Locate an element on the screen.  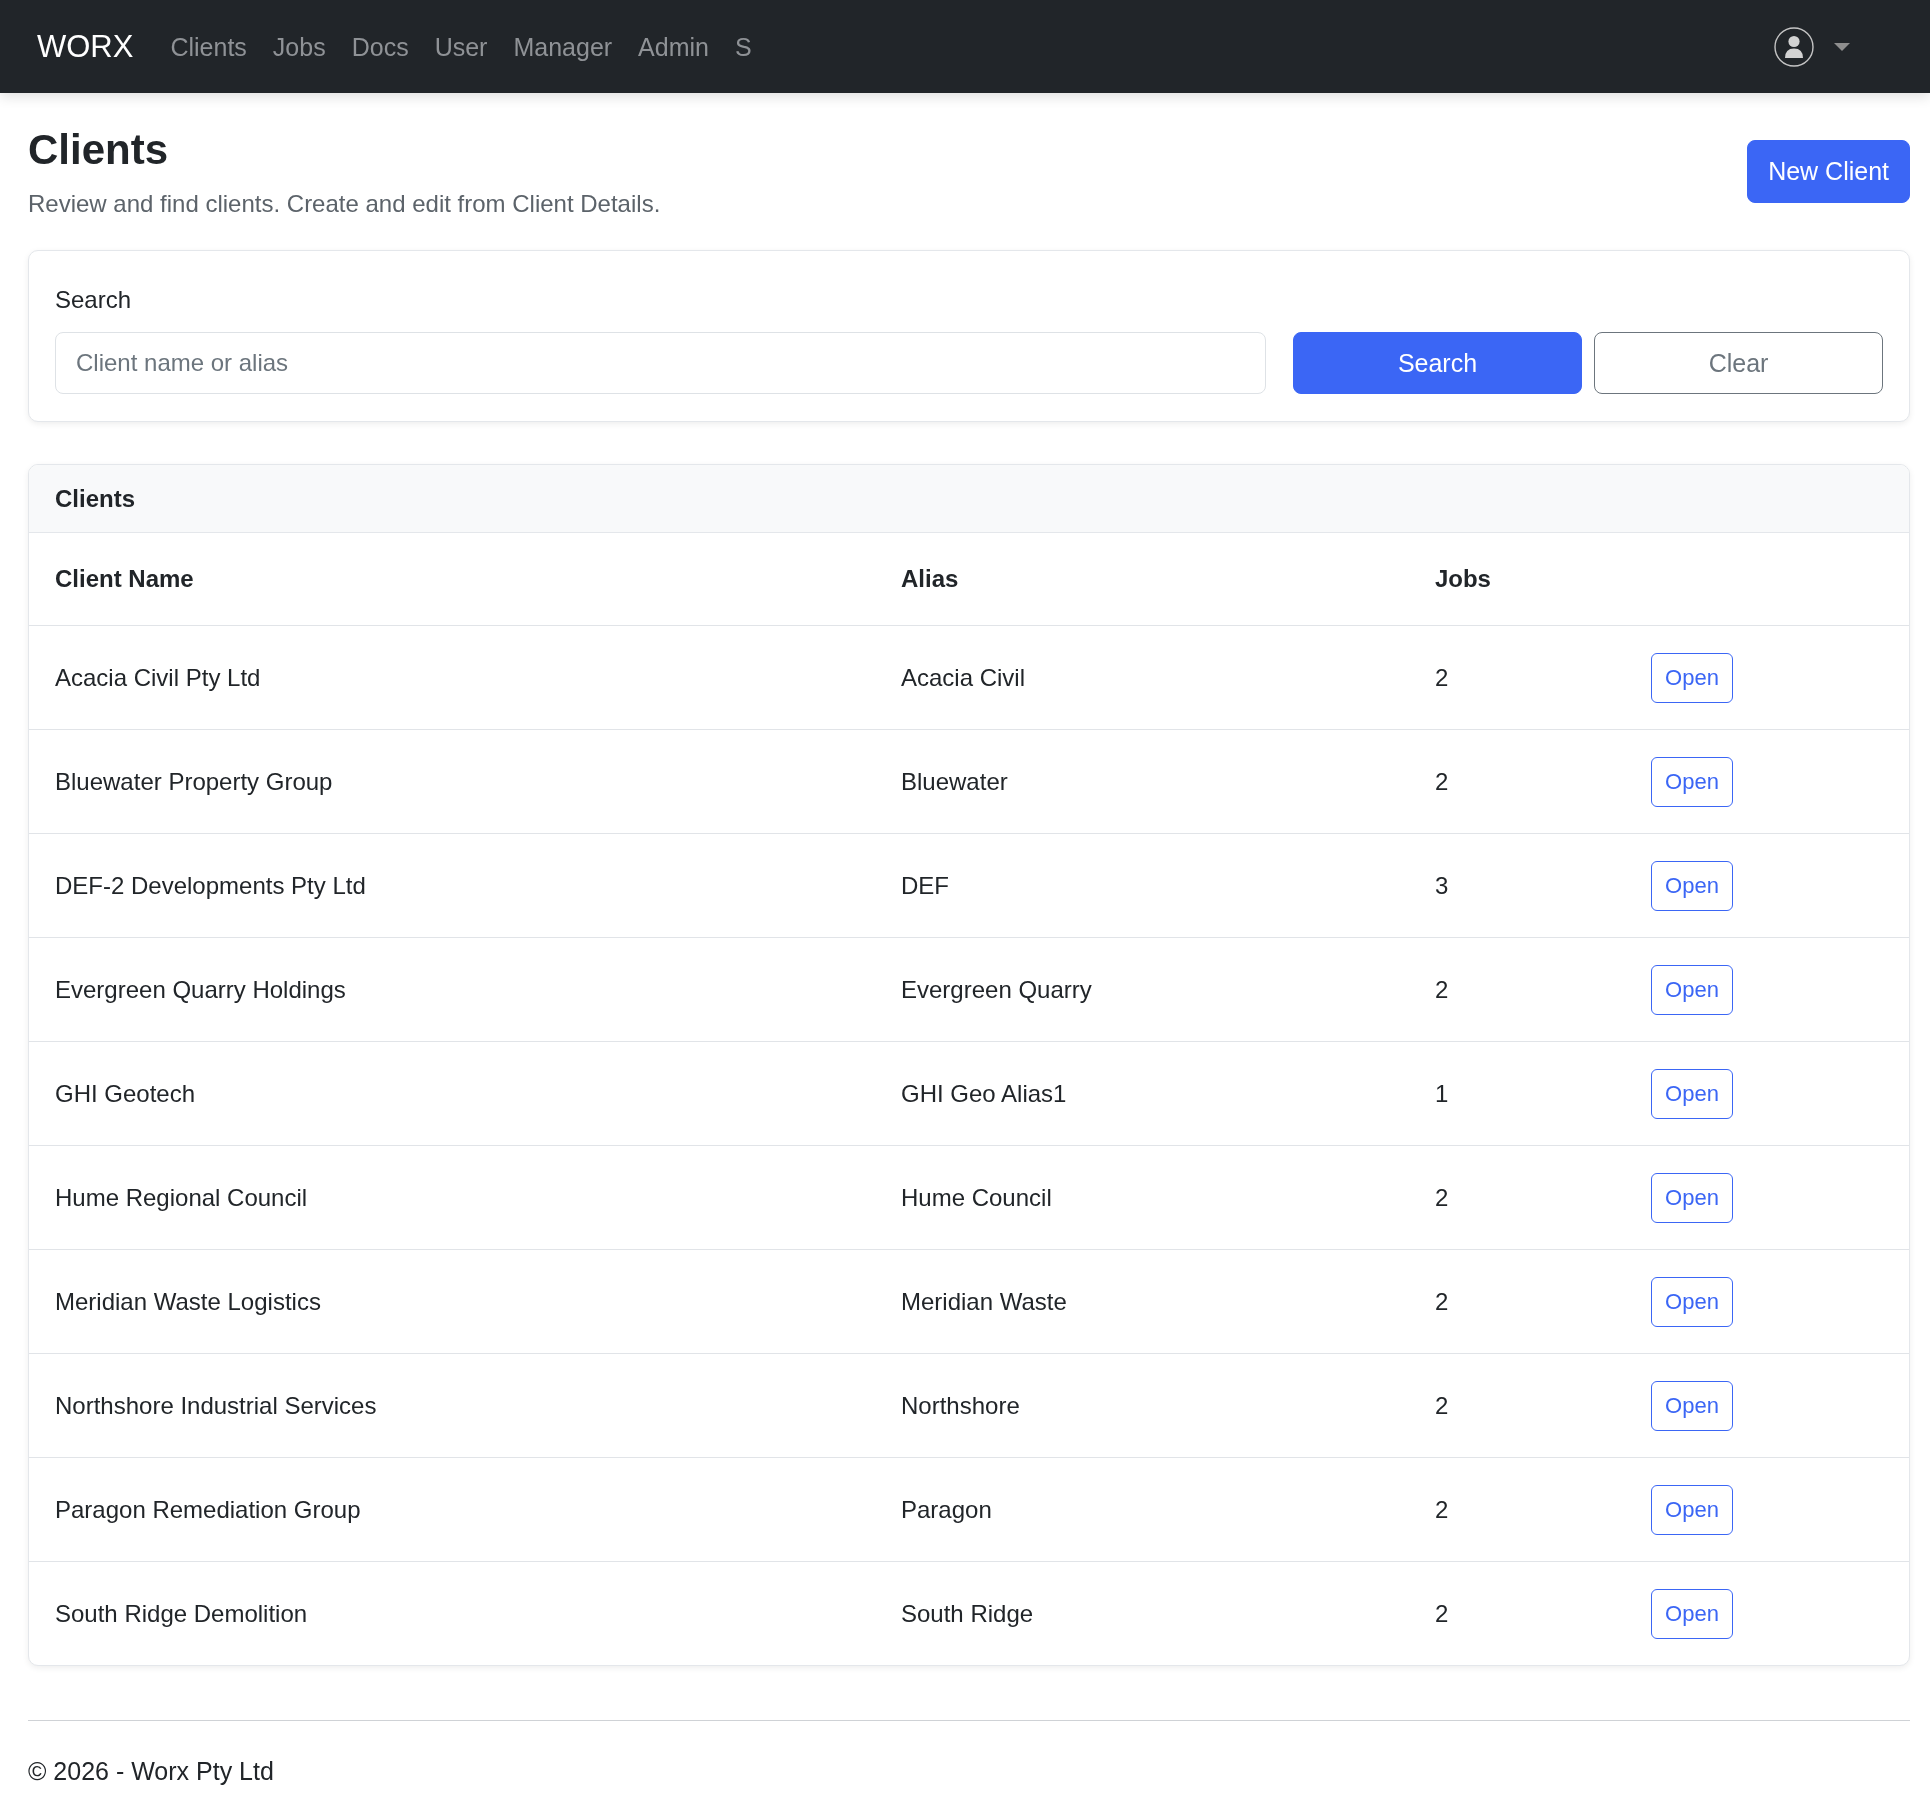
job-count: 1 is located at coordinates (1441, 1093).